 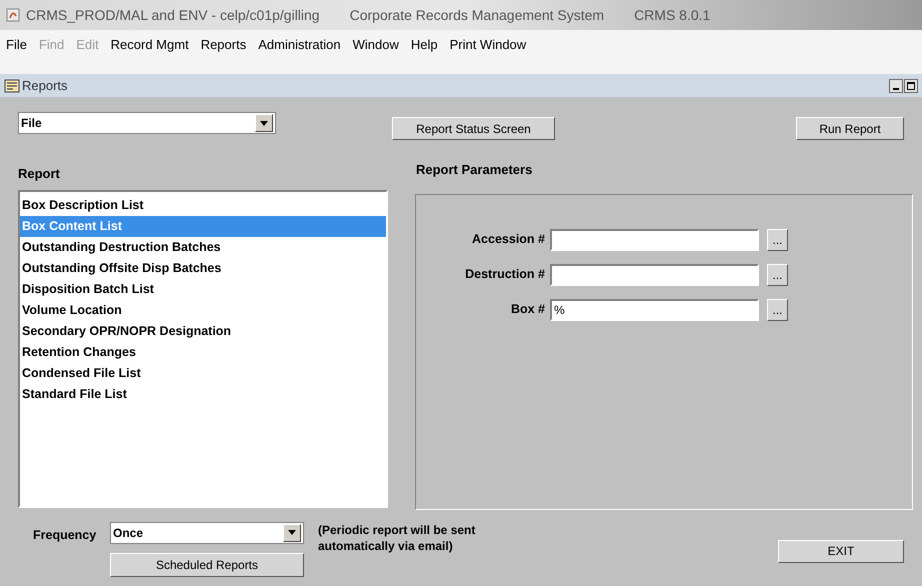 I want to click on report-list-item: Outstanding Offsite Disp Batches, so click(x=203, y=268).